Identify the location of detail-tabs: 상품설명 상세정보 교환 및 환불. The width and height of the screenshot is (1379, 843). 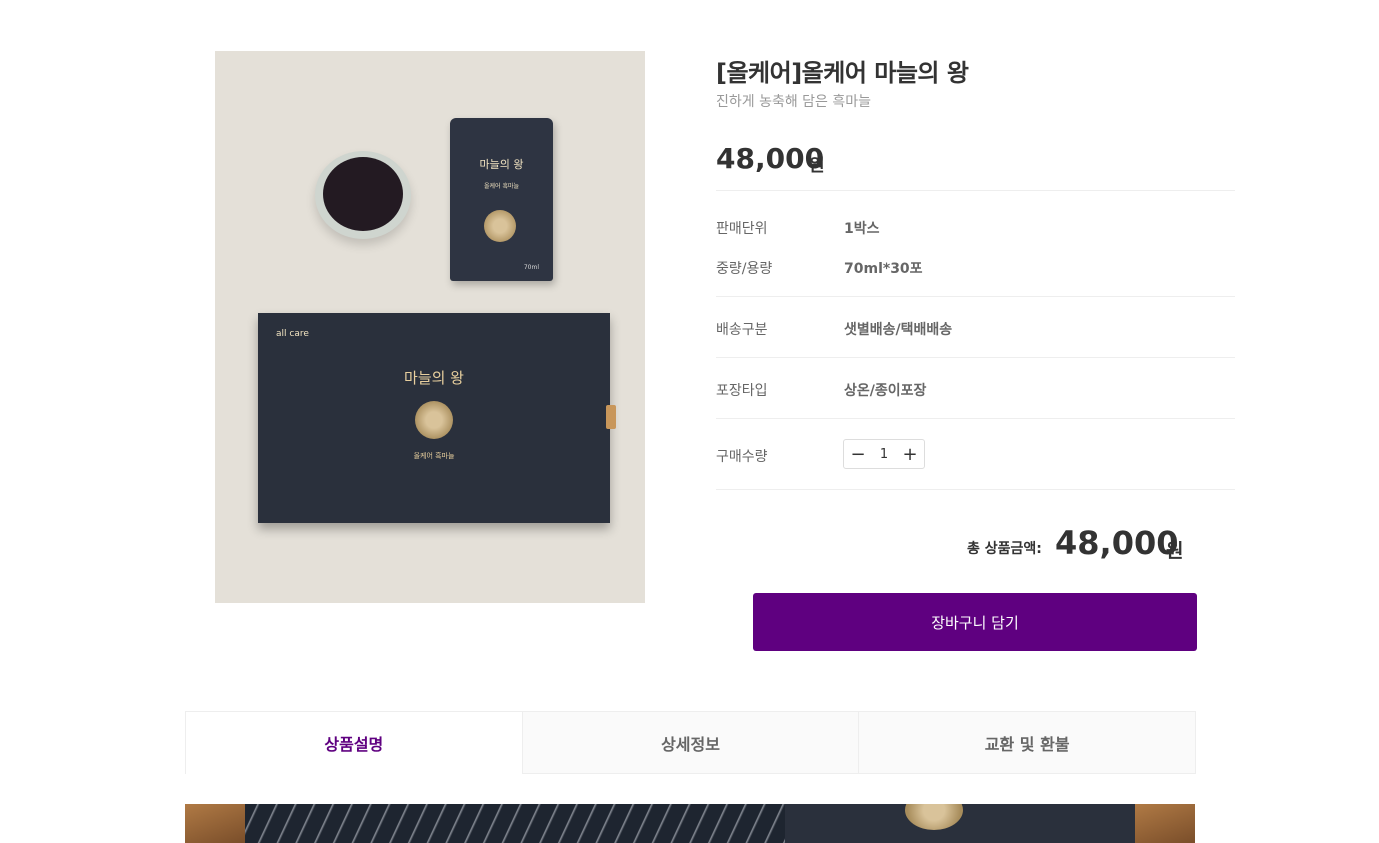
(691, 742).